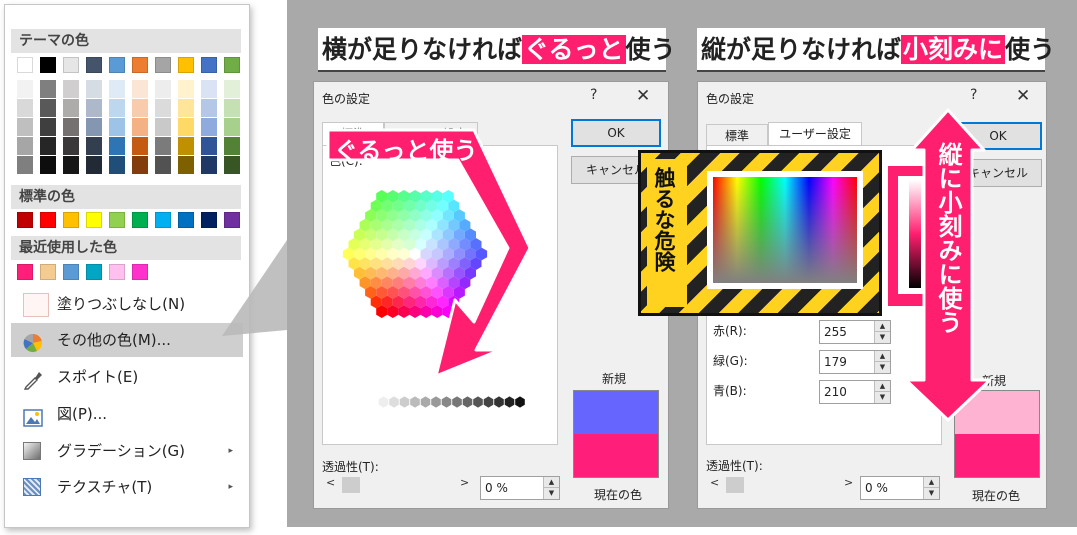 This screenshot has height=535, width=1077. I want to click on spin-down-icon: ▼, so click(882, 367).